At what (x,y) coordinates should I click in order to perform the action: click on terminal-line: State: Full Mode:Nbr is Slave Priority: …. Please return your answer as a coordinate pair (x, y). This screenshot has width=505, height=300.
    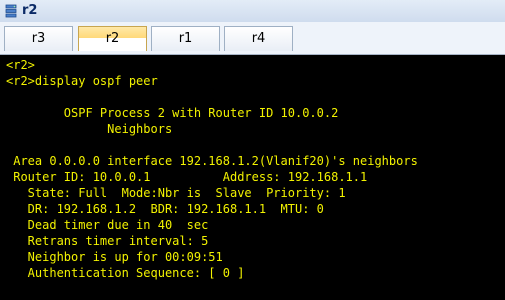
    Looking at the image, I should click on (176, 193).